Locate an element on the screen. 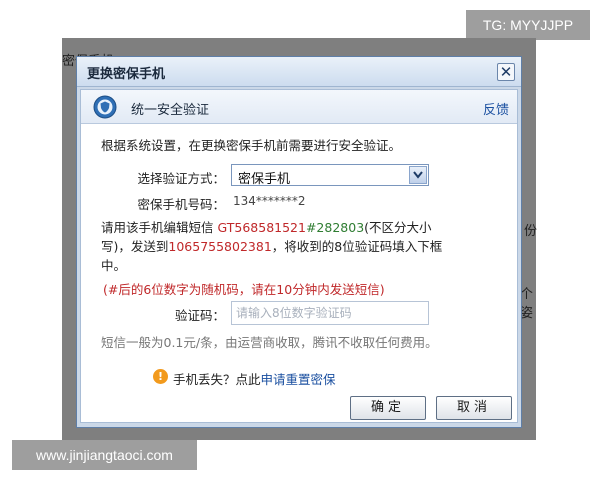  random-code-warning: (#后的6位数字为随机码，请在10分钟内发送短信) is located at coordinates (244, 289).